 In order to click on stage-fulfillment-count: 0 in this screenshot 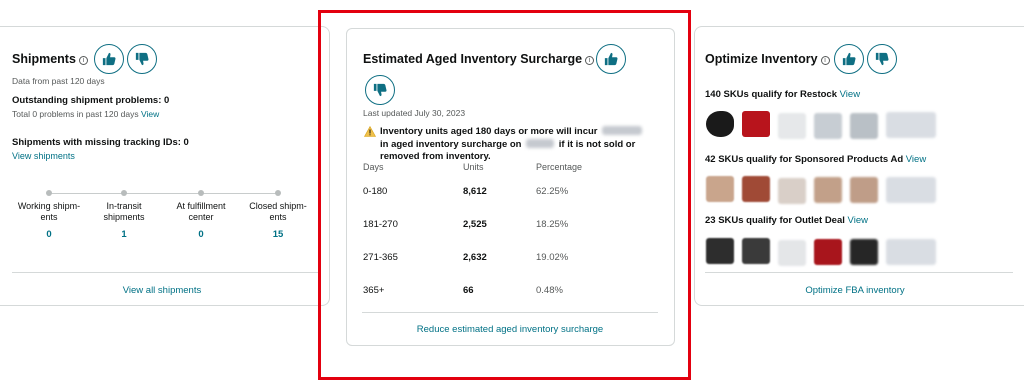, I will do `click(201, 234)`.